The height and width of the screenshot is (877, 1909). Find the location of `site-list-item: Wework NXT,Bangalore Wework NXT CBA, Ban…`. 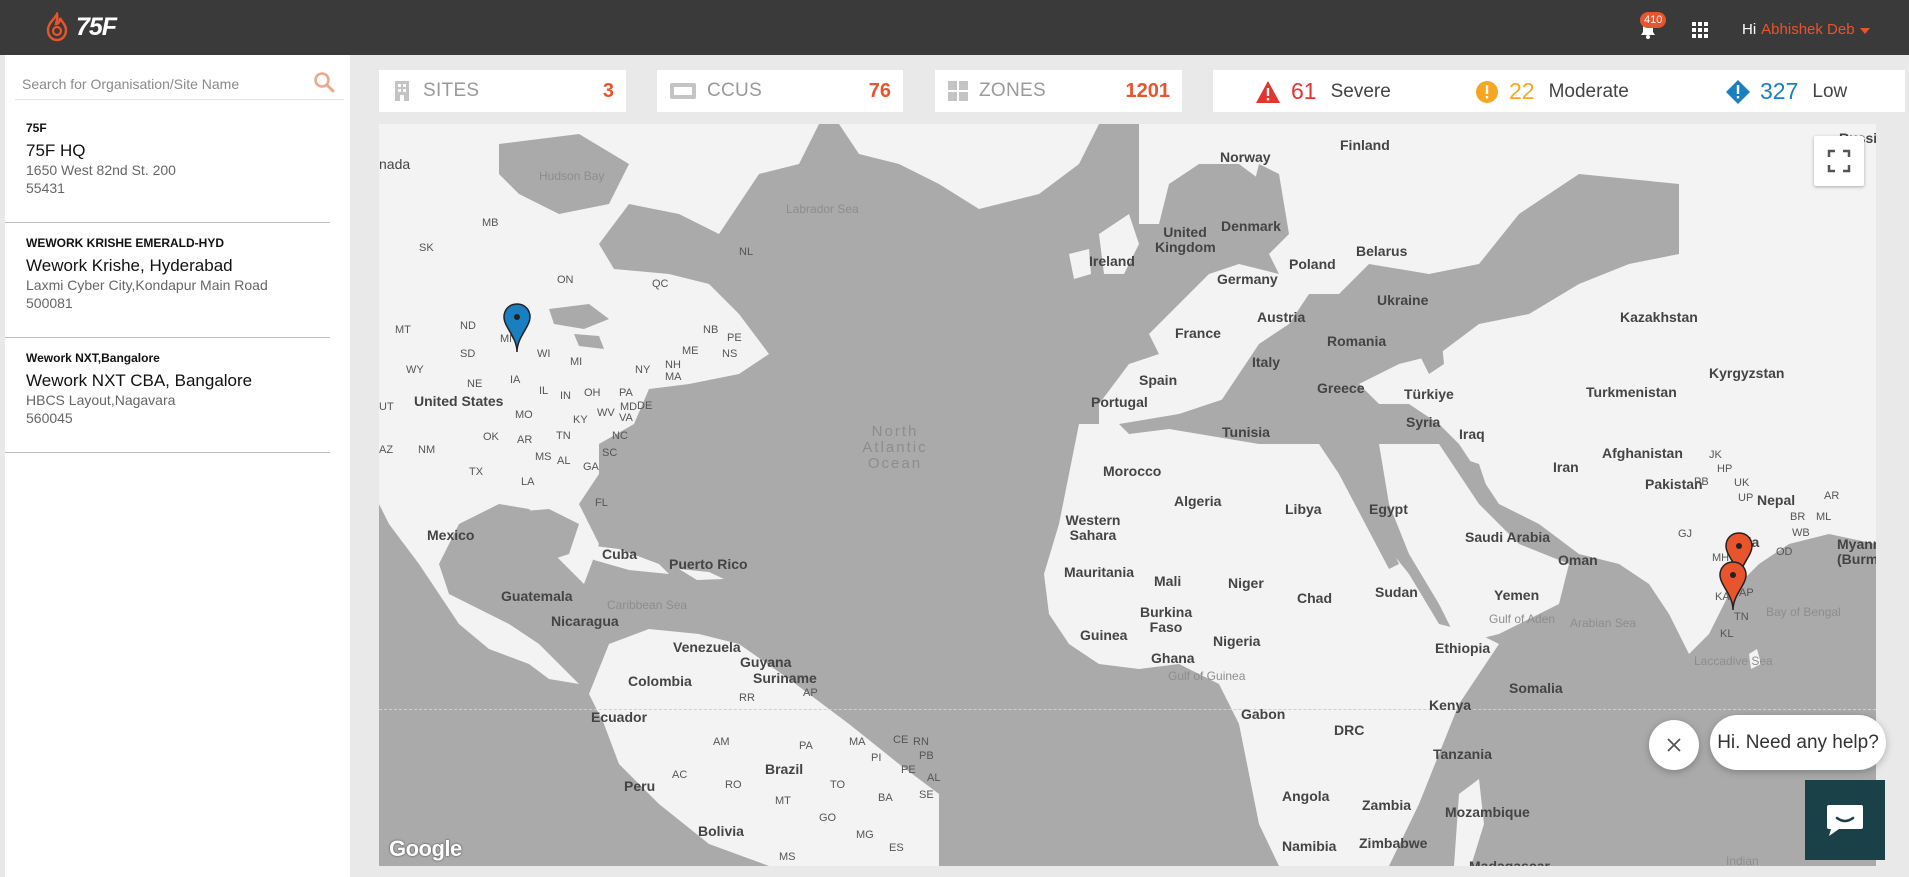

site-list-item: Wework NXT,Bangalore Wework NXT CBA, Ban… is located at coordinates (167, 395).